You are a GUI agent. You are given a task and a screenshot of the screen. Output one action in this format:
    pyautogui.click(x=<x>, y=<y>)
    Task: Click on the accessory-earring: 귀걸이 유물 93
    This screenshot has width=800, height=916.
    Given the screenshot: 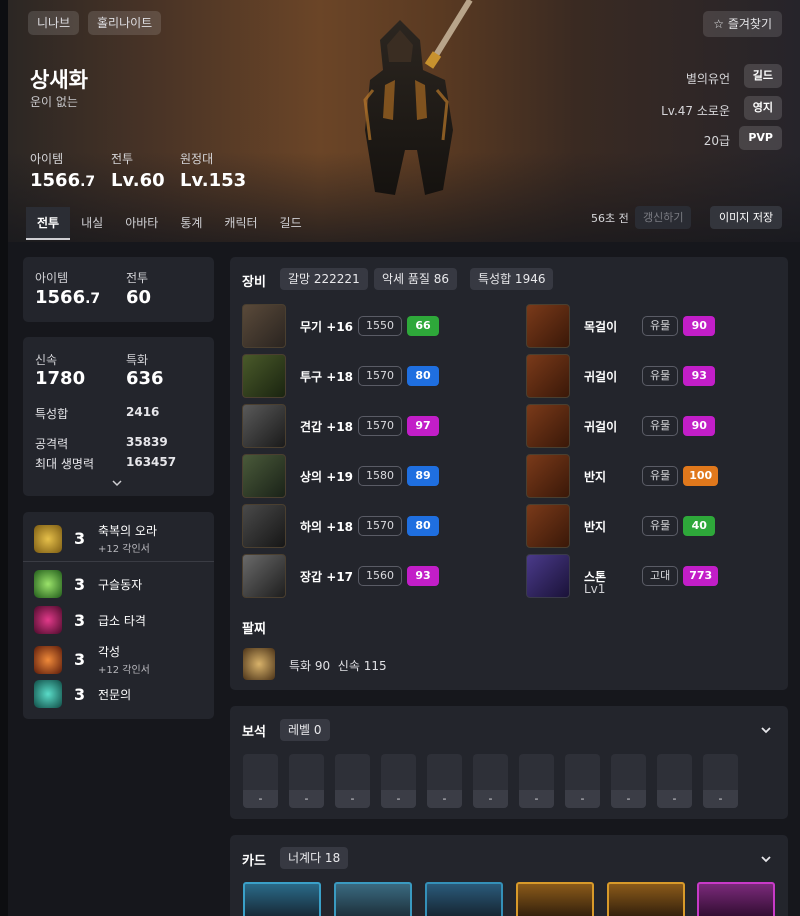 What is the action you would take?
    pyautogui.click(x=621, y=376)
    